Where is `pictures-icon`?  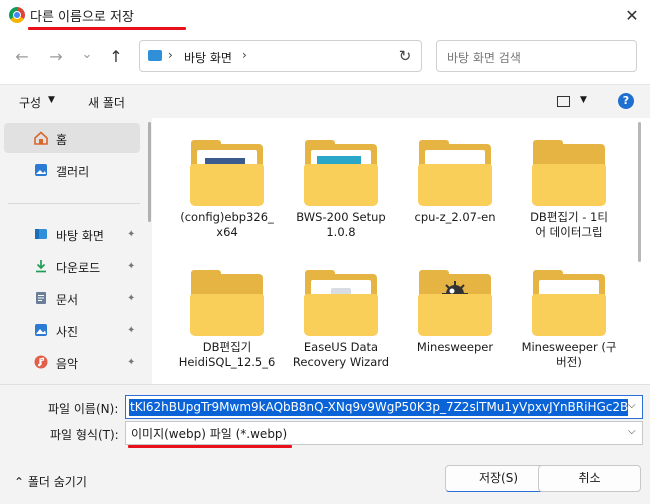
pictures-icon is located at coordinates (41, 330).